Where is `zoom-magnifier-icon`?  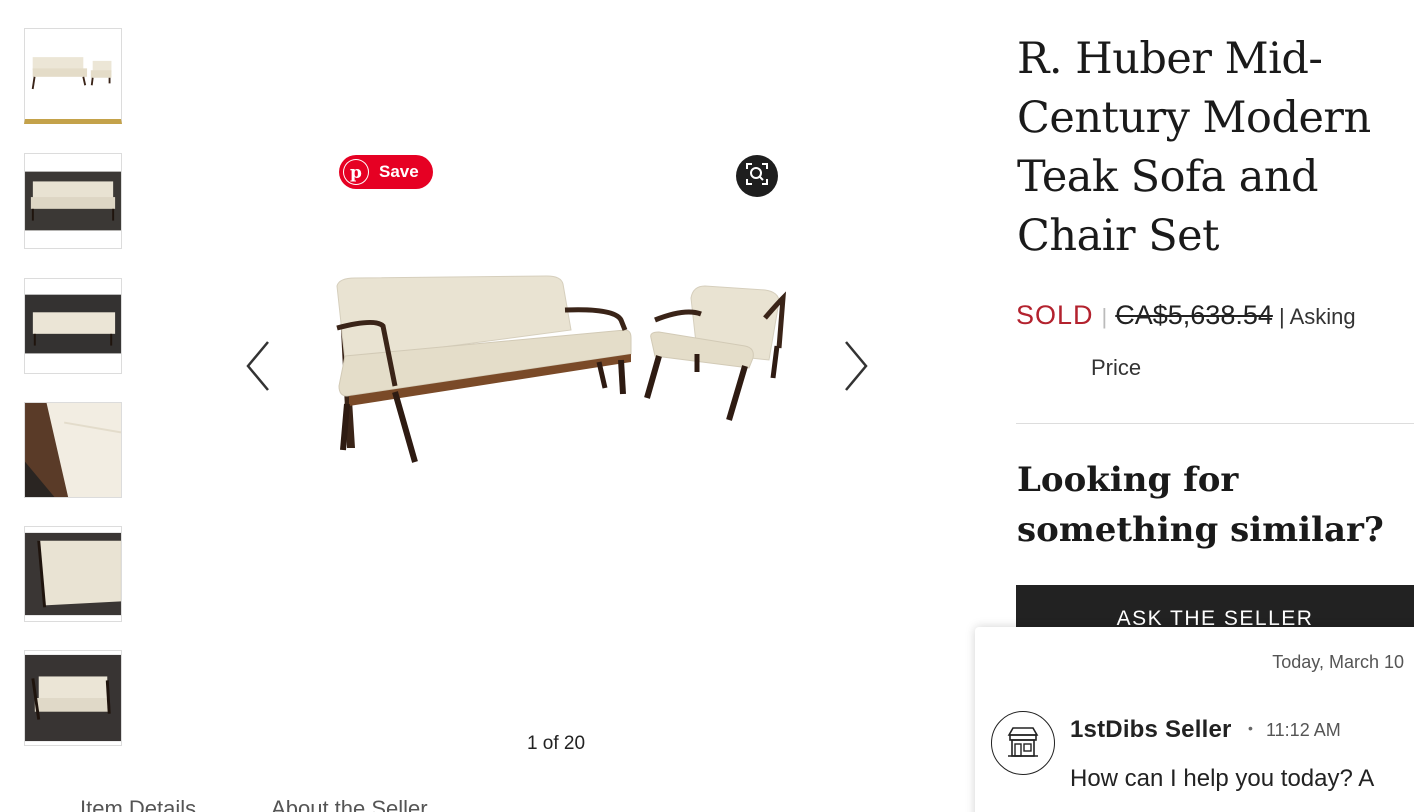 zoom-magnifier-icon is located at coordinates (757, 176).